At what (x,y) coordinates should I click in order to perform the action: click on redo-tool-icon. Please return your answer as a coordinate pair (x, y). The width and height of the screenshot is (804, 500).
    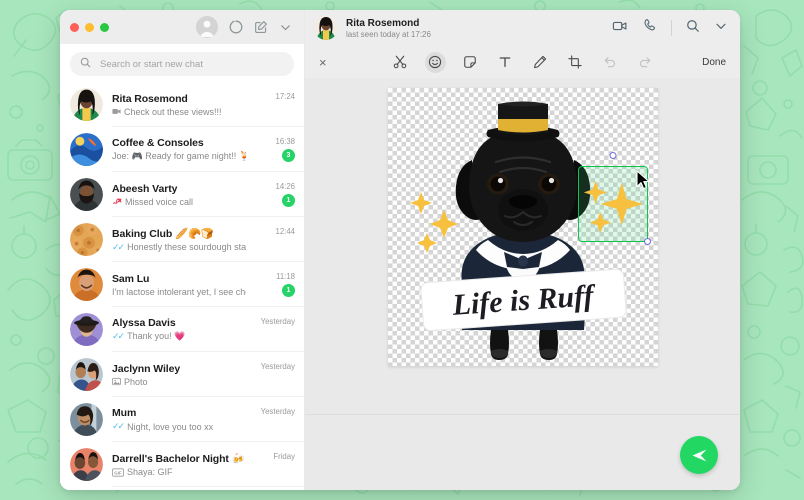
    Looking at the image, I should click on (645, 62).